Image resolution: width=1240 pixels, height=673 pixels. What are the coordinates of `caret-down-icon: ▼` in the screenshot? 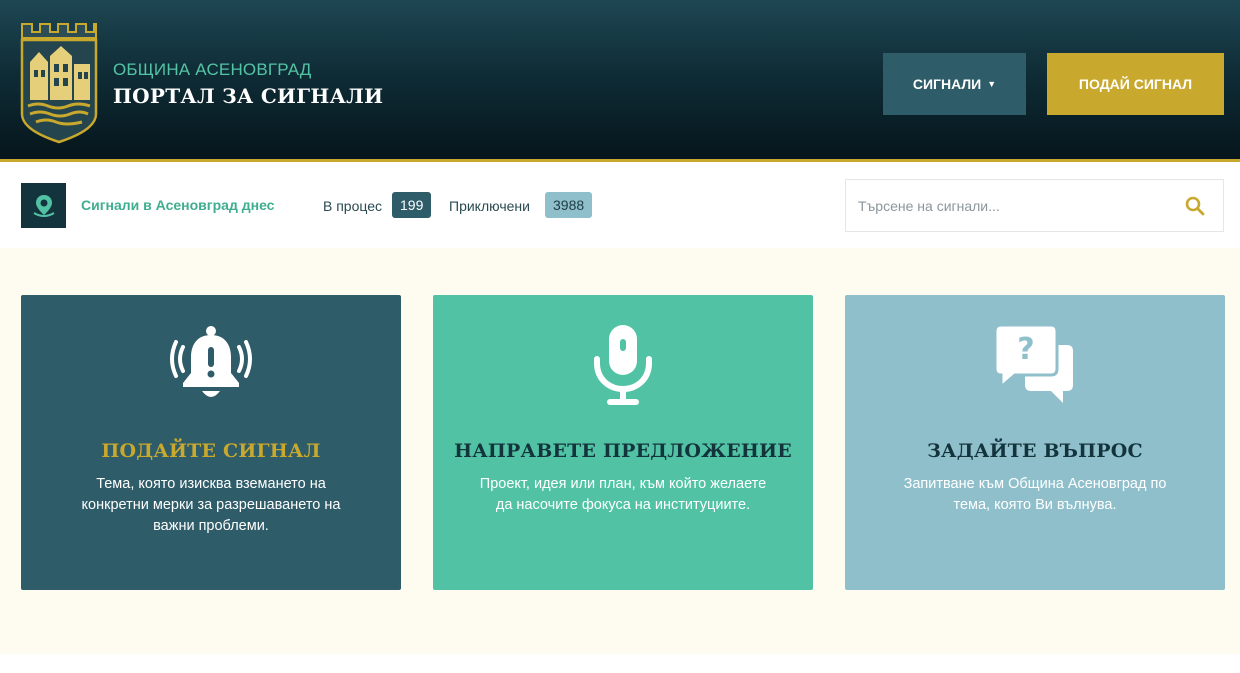 It's located at (992, 84).